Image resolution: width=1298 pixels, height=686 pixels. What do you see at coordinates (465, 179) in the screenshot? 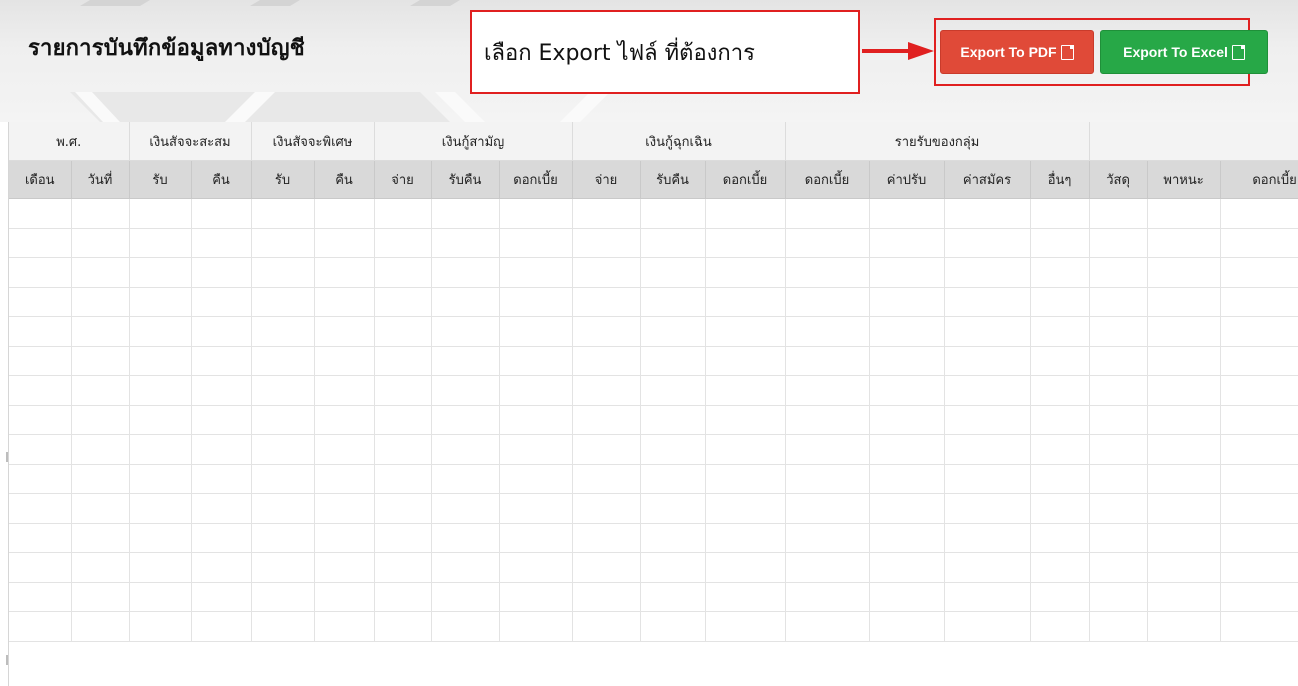
I see `column-header: รับคืน` at bounding box center [465, 179].